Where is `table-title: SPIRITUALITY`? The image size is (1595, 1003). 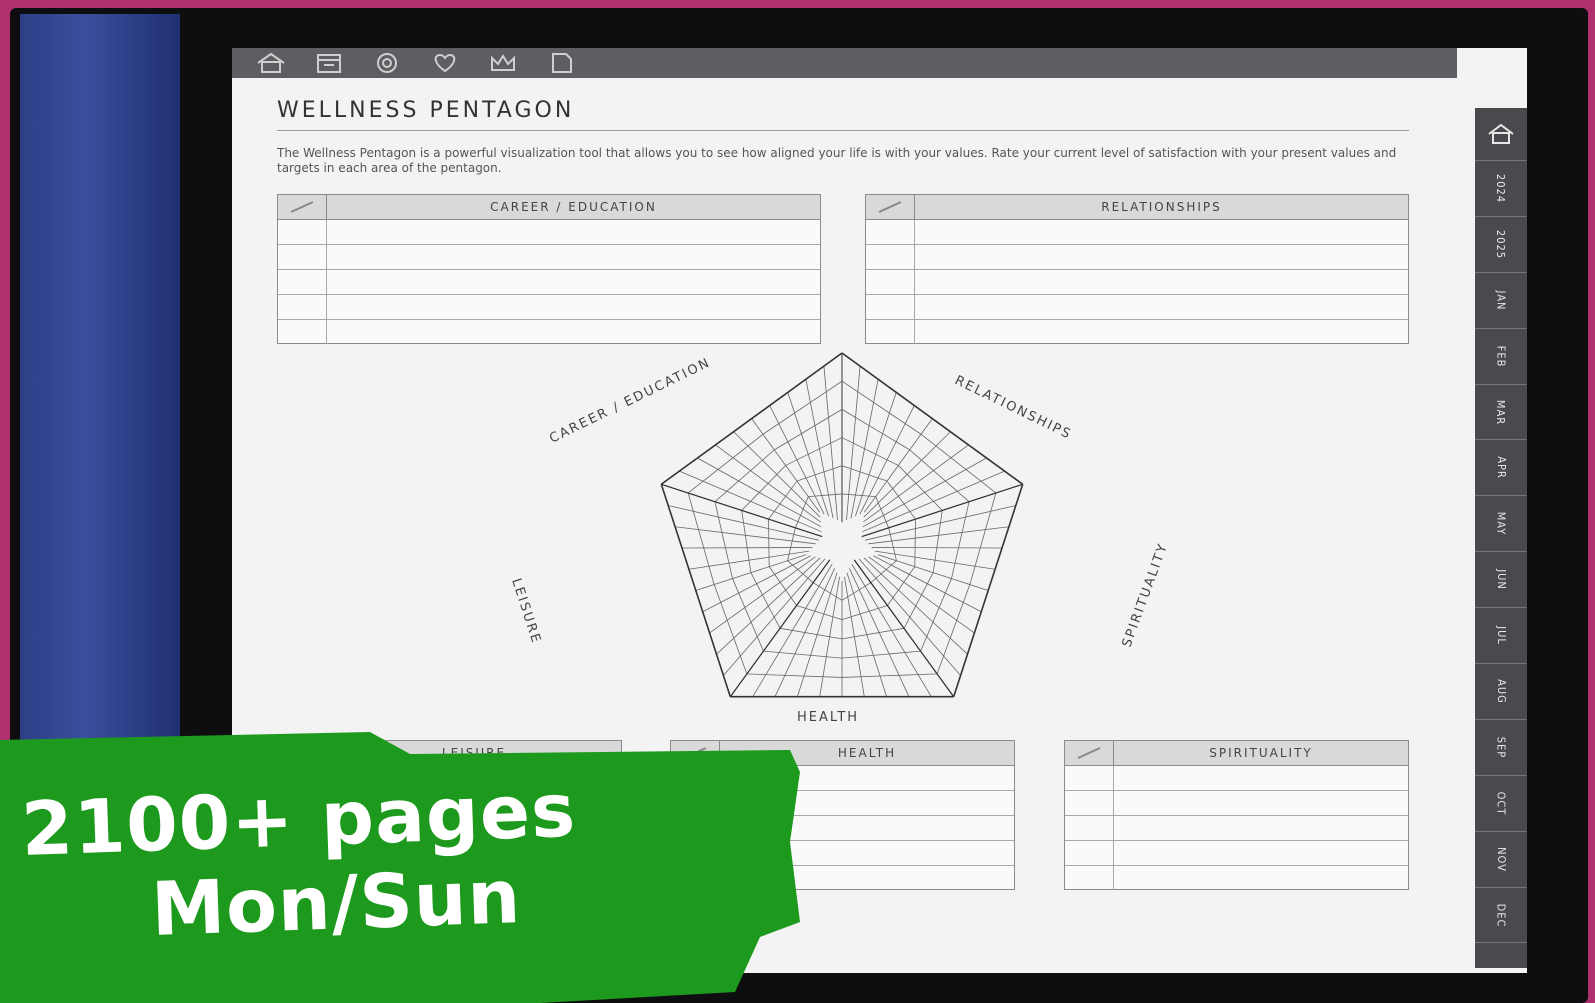 table-title: SPIRITUALITY is located at coordinates (1261, 753).